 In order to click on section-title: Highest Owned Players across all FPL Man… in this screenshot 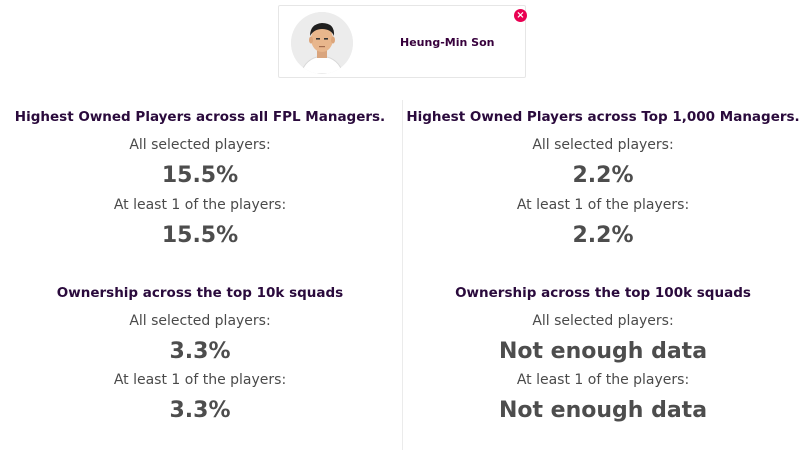, I will do `click(200, 117)`.